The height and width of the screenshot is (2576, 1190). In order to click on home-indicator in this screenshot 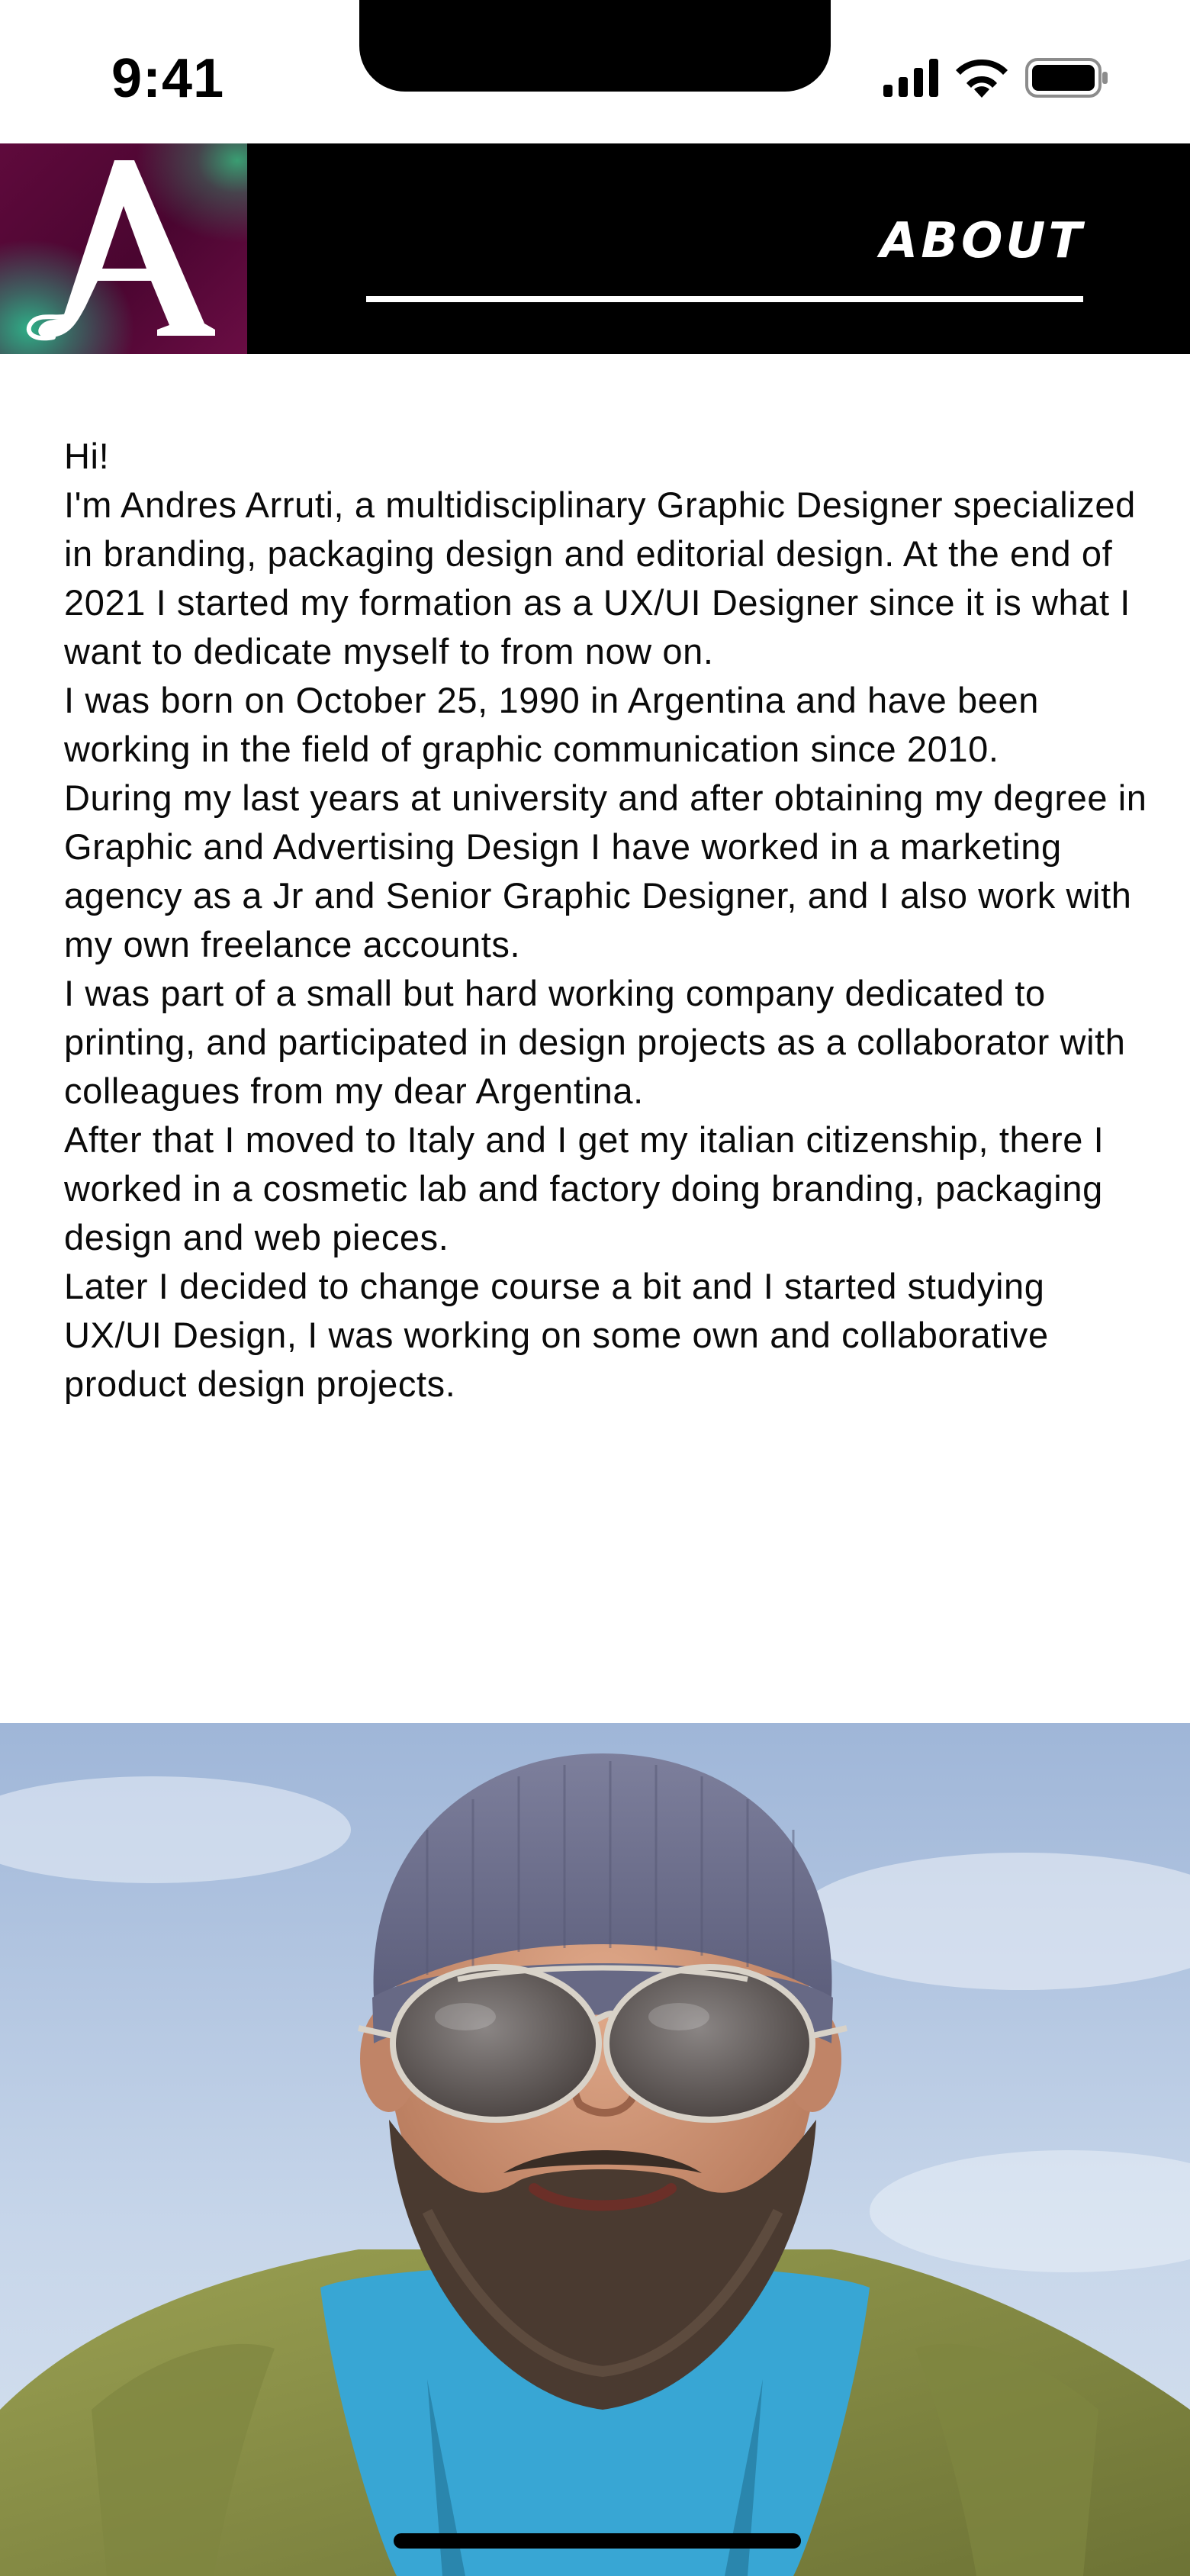, I will do `click(597, 2541)`.